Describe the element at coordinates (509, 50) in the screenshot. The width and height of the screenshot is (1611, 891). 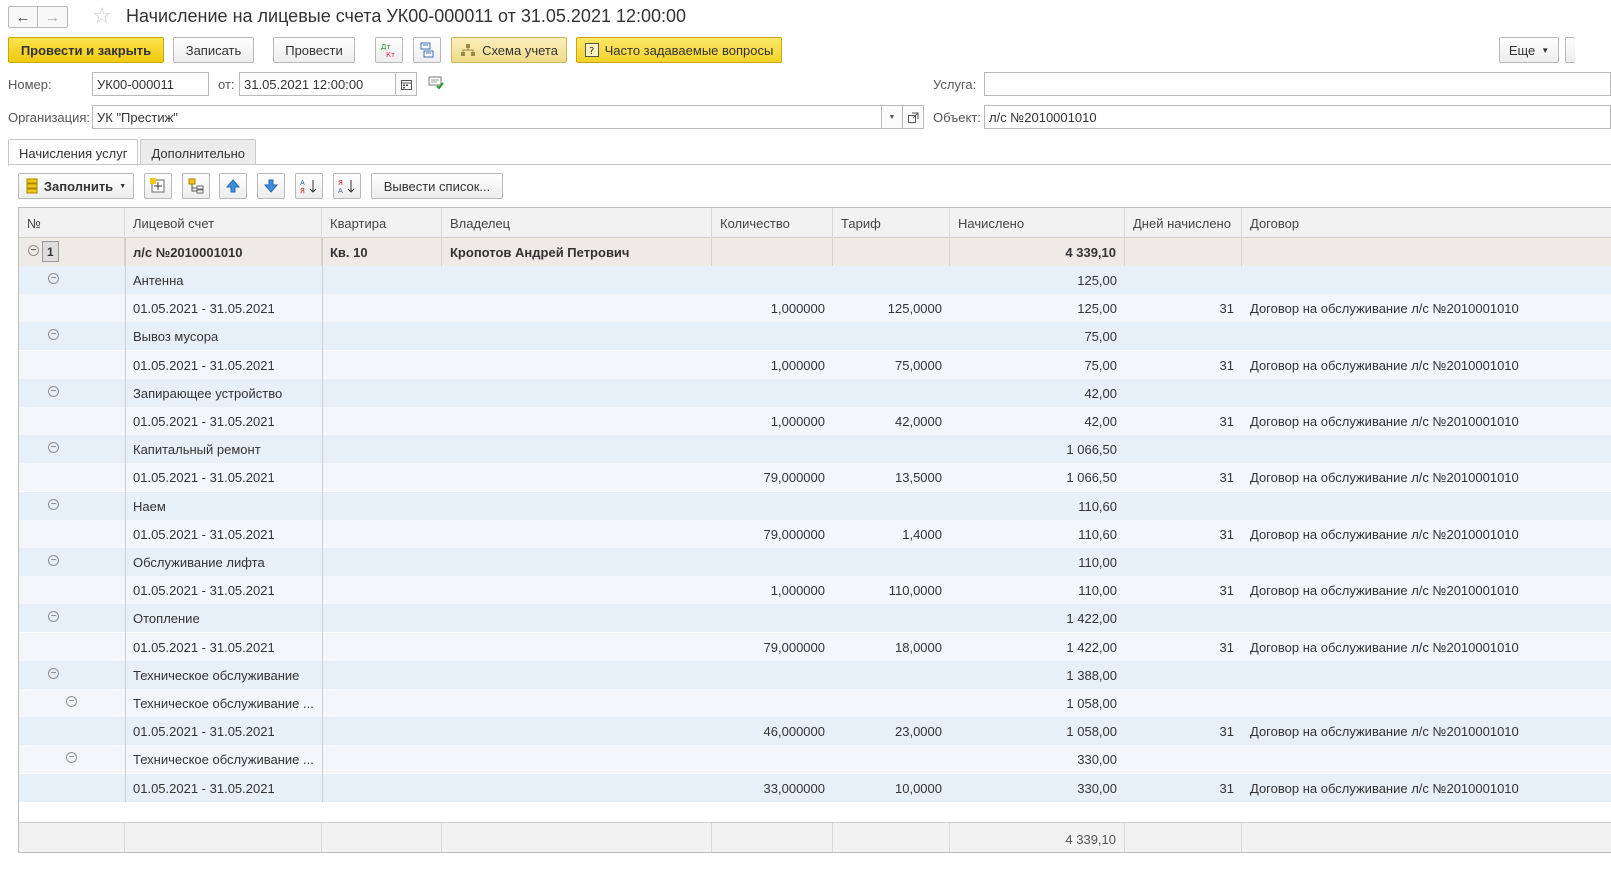
I see `accounting-scheme-button: Схема учета` at that location.